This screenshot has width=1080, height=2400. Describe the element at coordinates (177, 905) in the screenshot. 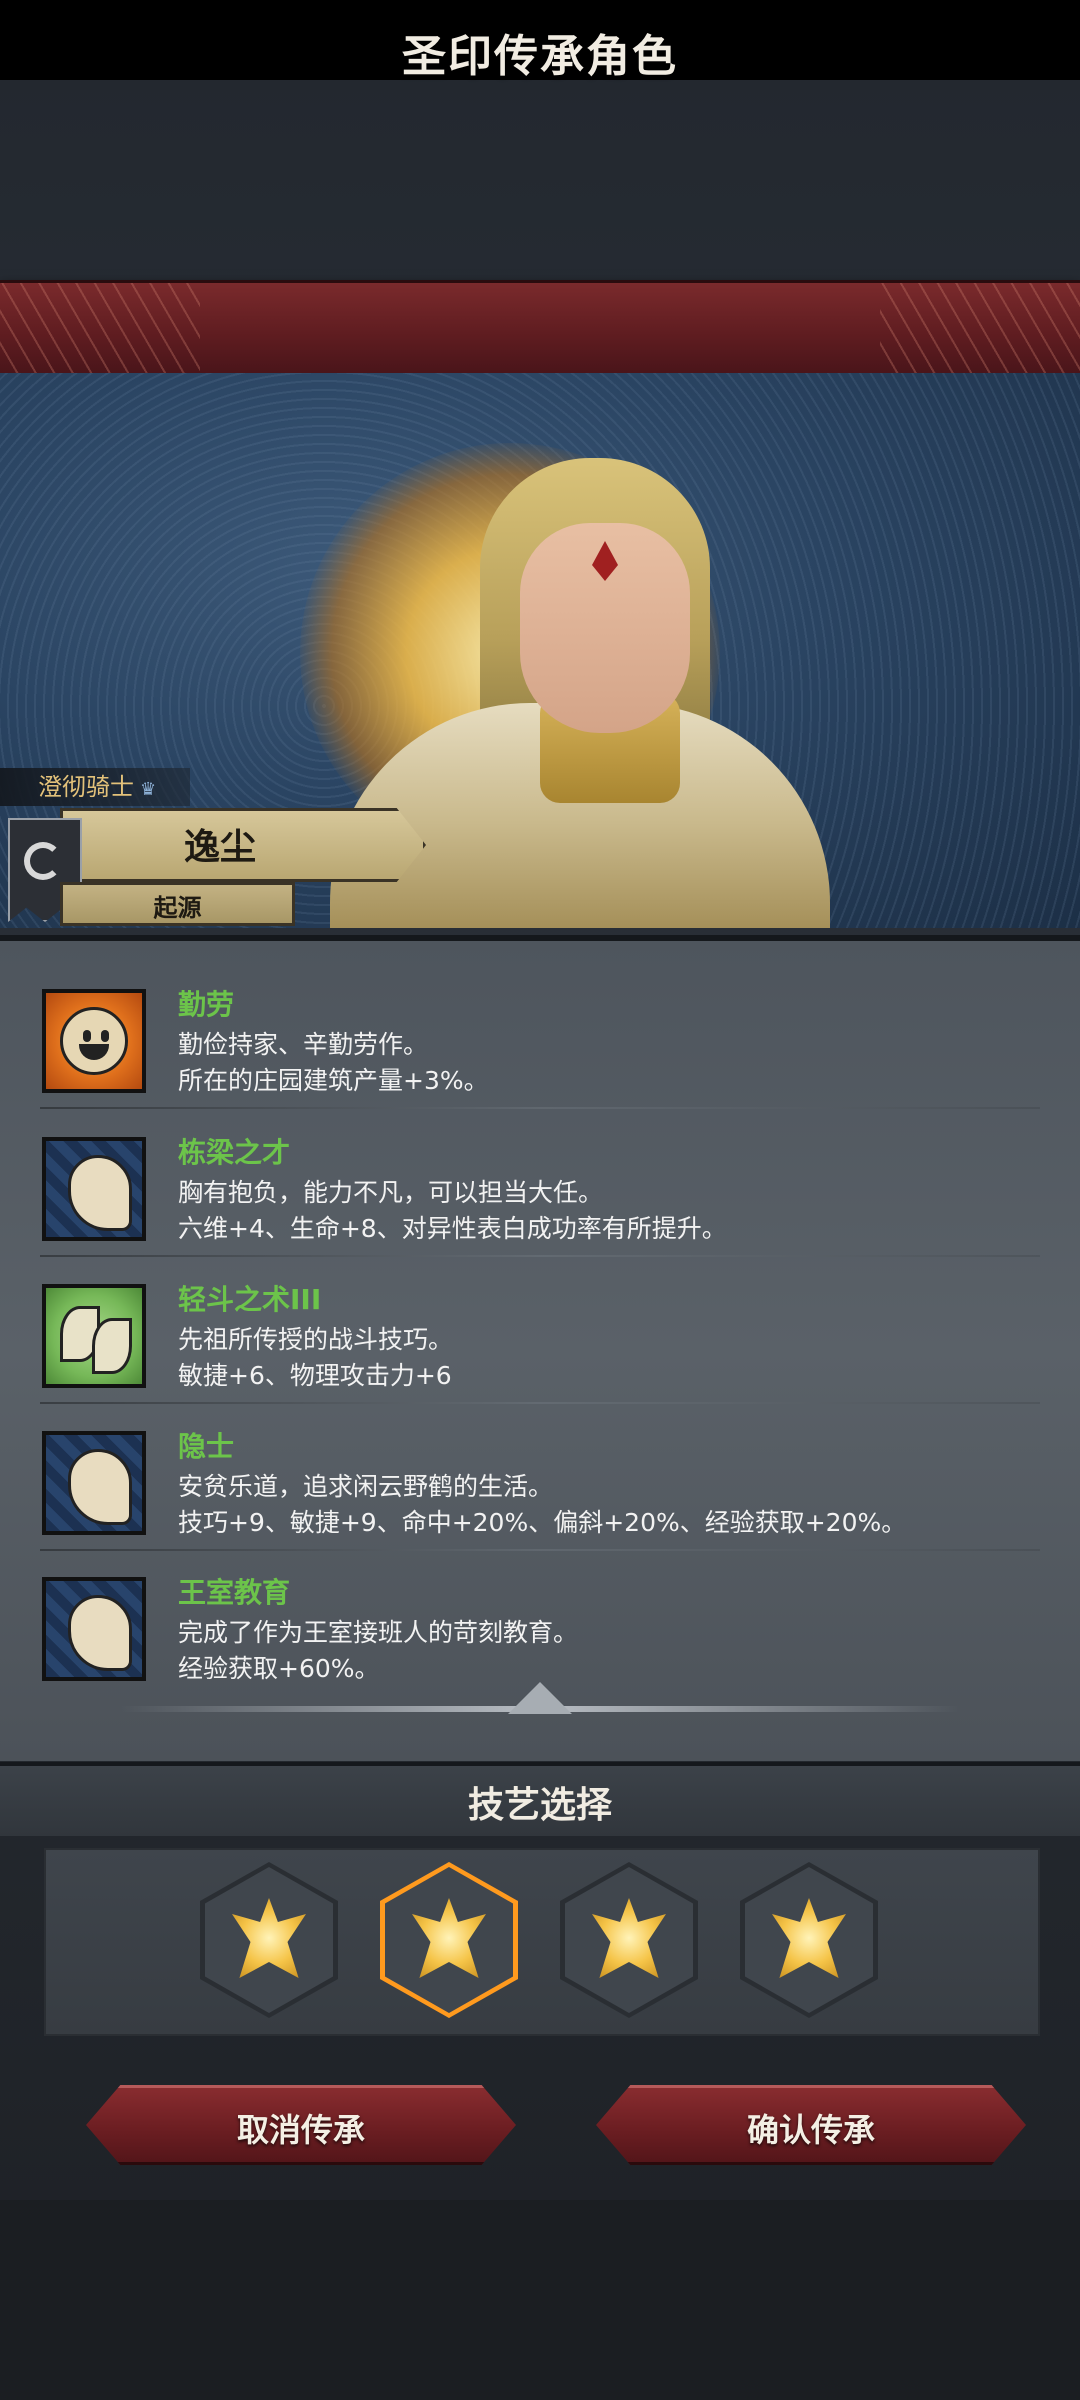

I see `origin-label: 起源` at that location.